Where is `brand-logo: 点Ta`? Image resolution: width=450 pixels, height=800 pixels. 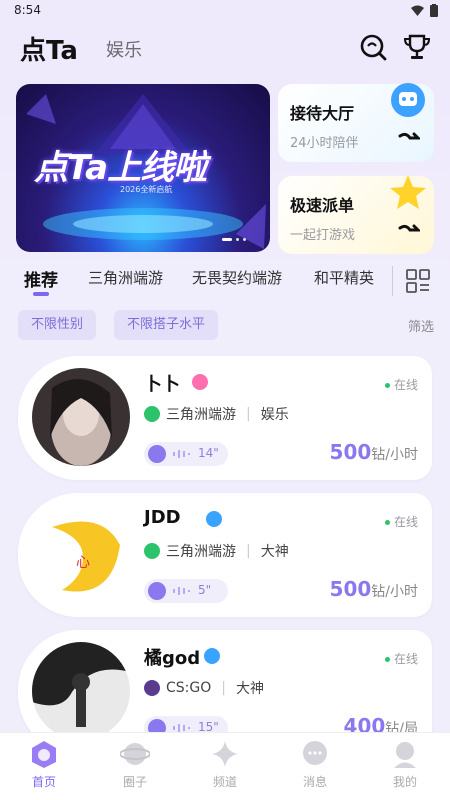 brand-logo: 点Ta is located at coordinates (49, 51).